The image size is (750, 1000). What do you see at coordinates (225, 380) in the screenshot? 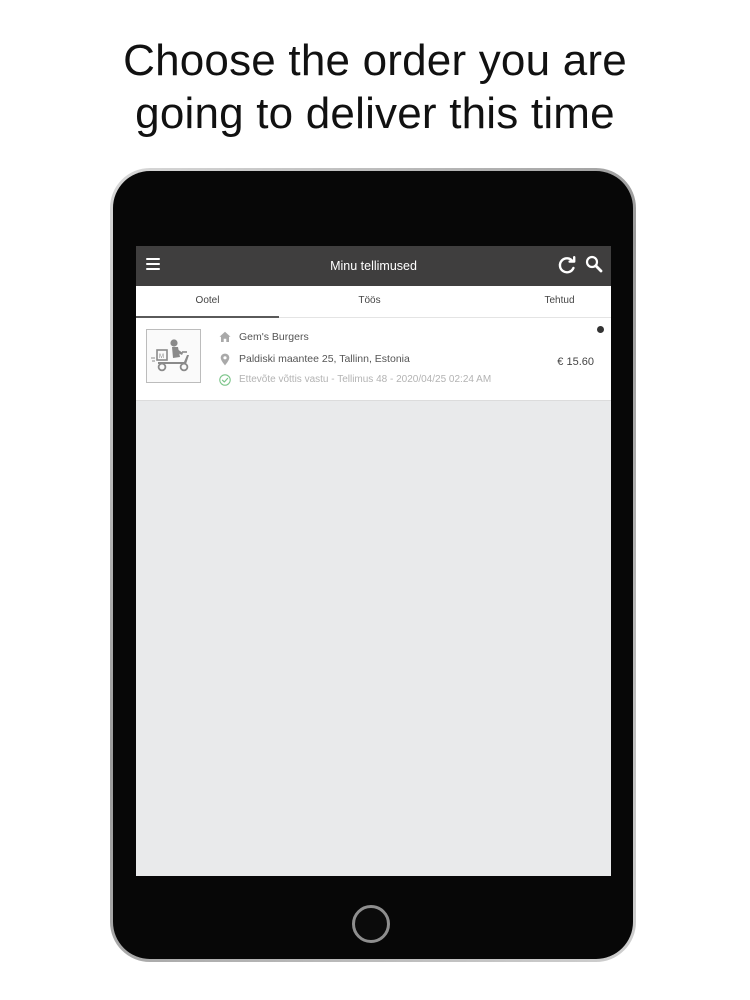
I see `check-circle-icon` at bounding box center [225, 380].